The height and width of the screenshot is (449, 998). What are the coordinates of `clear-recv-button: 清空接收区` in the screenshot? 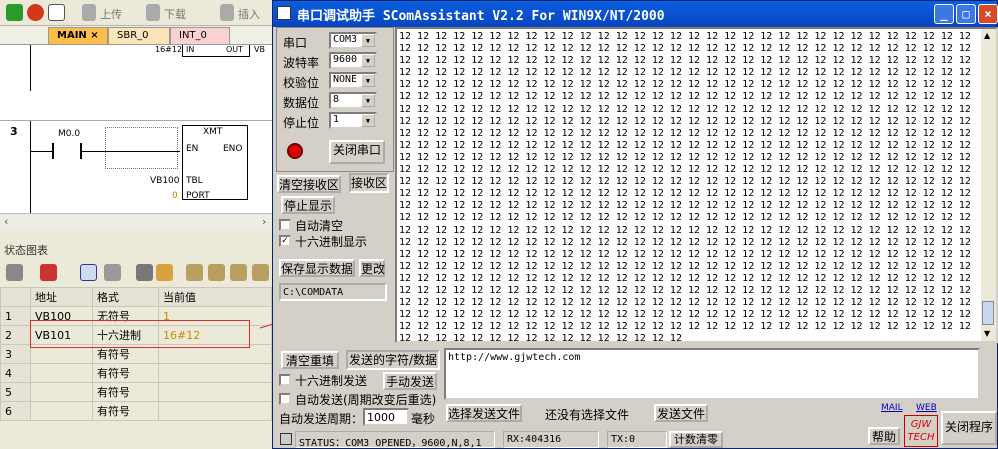 It's located at (309, 184).